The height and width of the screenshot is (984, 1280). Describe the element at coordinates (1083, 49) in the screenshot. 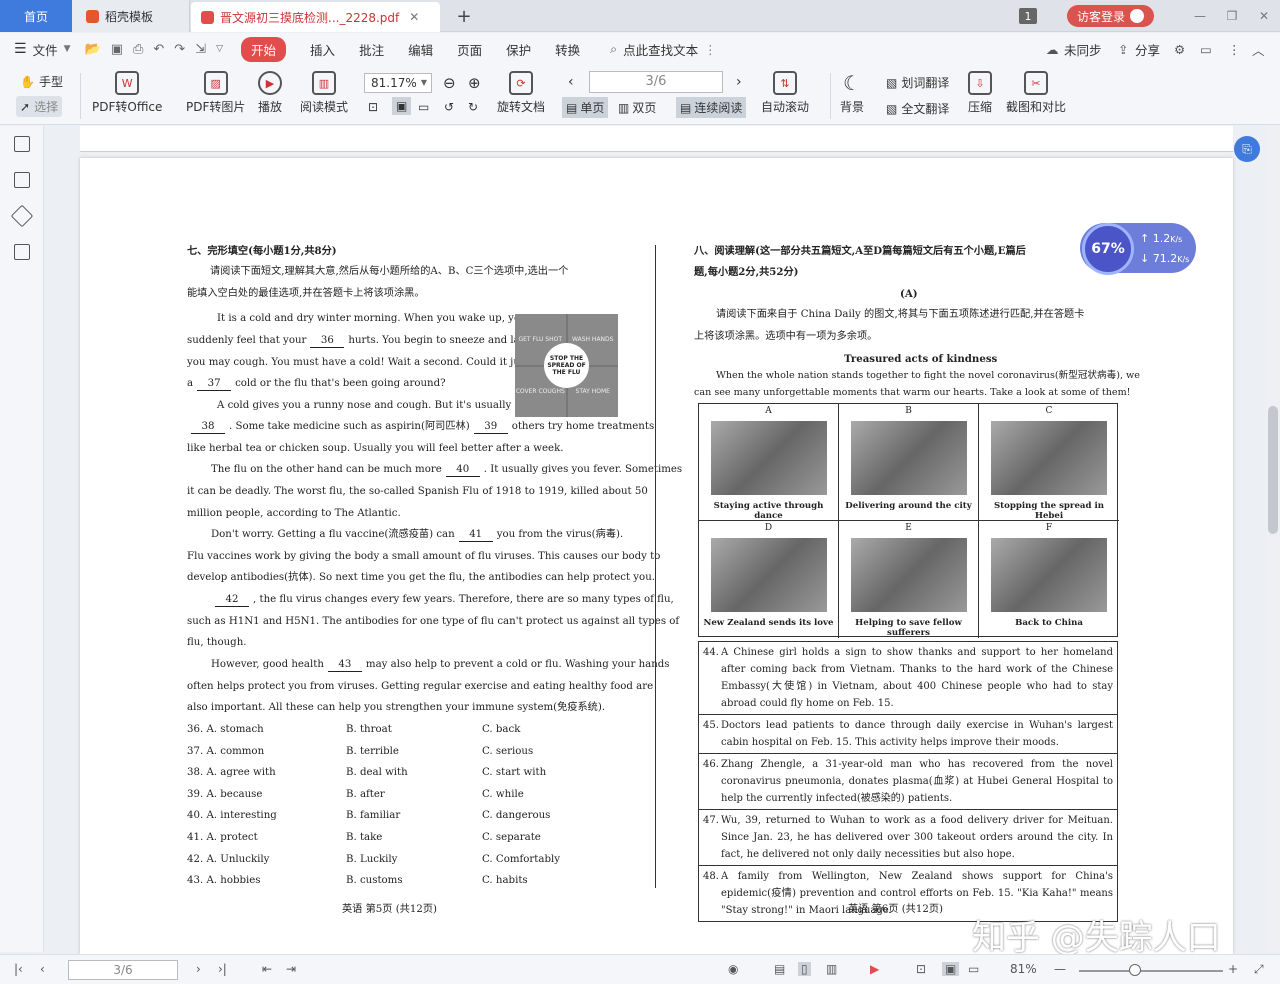

I see `sync-status: 未同步` at that location.